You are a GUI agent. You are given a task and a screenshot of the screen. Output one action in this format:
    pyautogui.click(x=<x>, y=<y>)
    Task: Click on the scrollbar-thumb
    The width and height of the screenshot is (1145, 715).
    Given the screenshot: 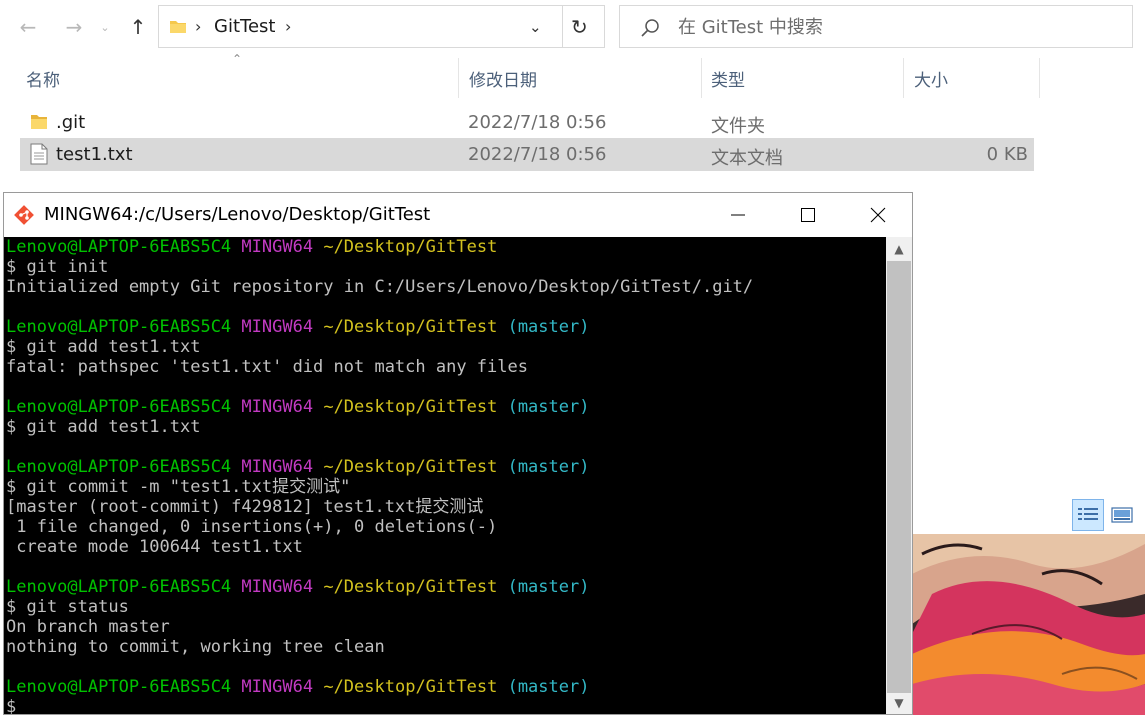 What is the action you would take?
    pyautogui.click(x=899, y=477)
    